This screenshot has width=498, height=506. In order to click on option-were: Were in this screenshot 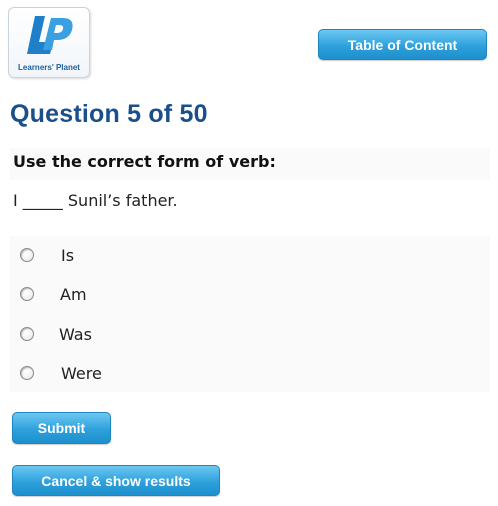, I will do `click(120, 375)`.